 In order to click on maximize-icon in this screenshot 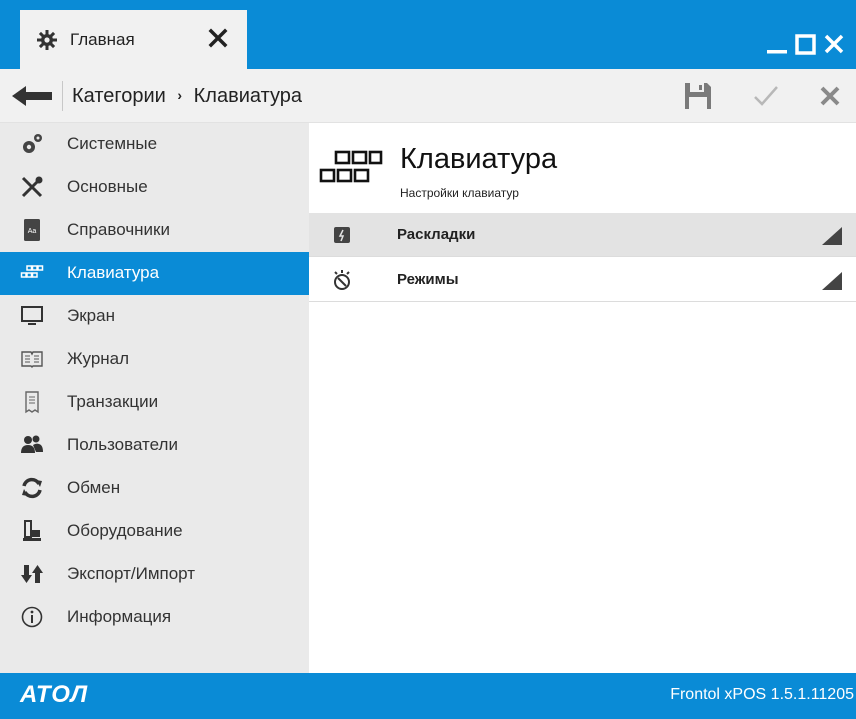, I will do `click(806, 44)`.